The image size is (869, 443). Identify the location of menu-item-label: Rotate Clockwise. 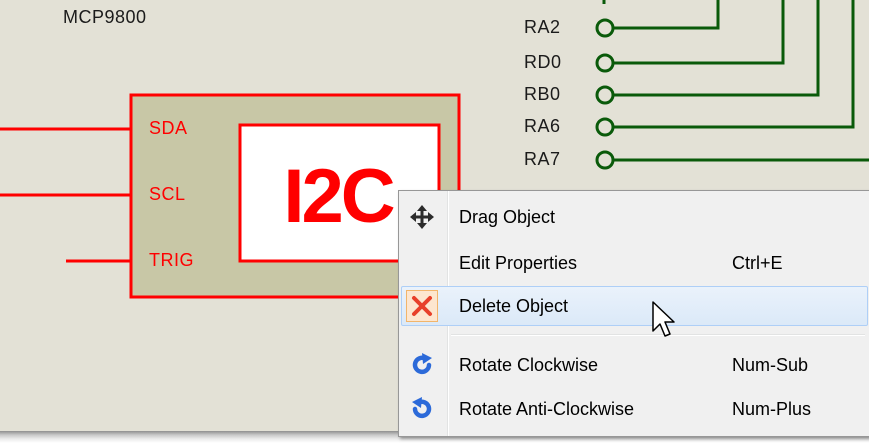
(529, 365).